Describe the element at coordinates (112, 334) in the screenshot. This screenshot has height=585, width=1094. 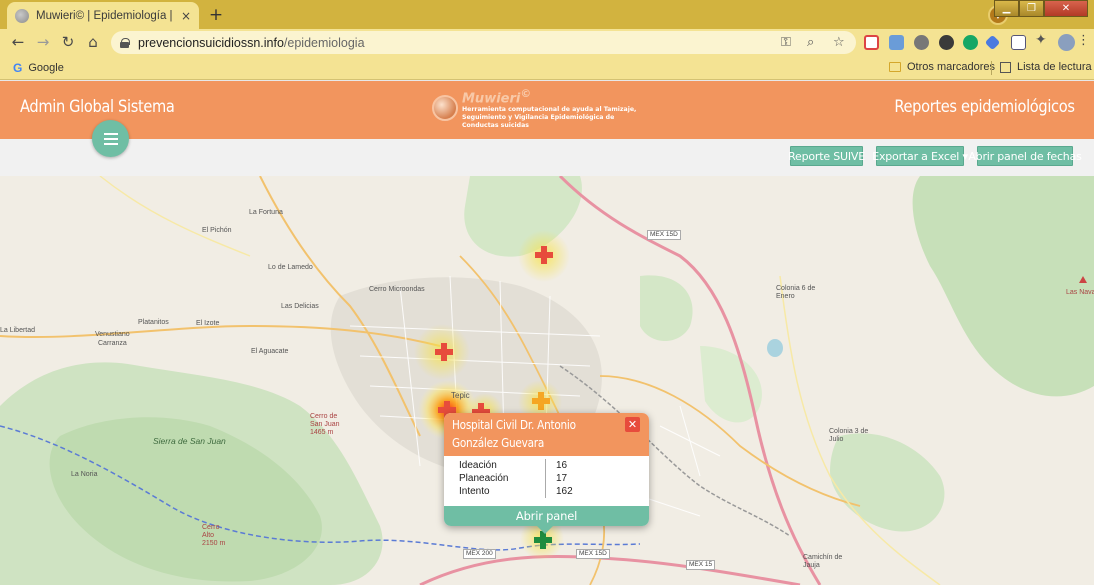
I see `place-label: Venustiano` at that location.